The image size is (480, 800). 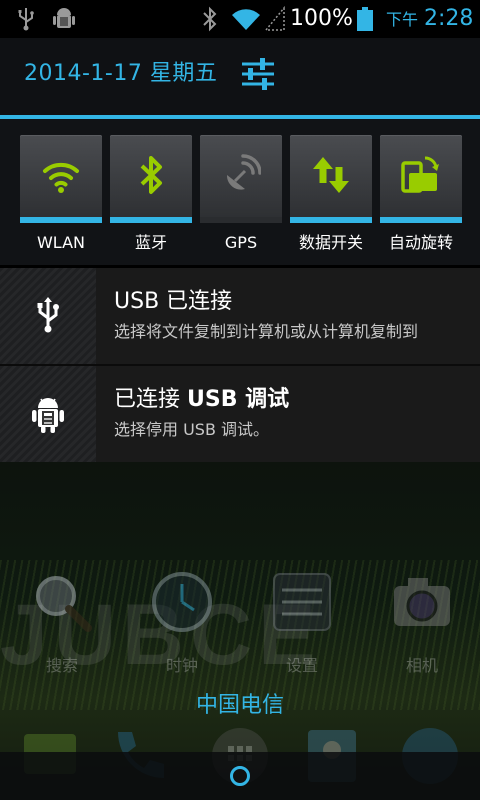 I want to click on gps-icon, so click(x=243, y=172).